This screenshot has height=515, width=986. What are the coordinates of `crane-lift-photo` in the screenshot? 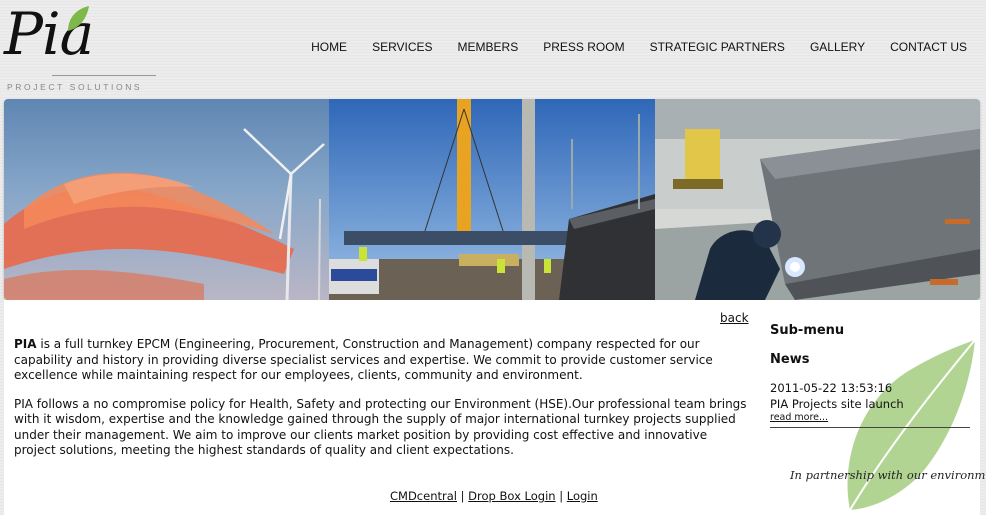 It's located at (492, 199).